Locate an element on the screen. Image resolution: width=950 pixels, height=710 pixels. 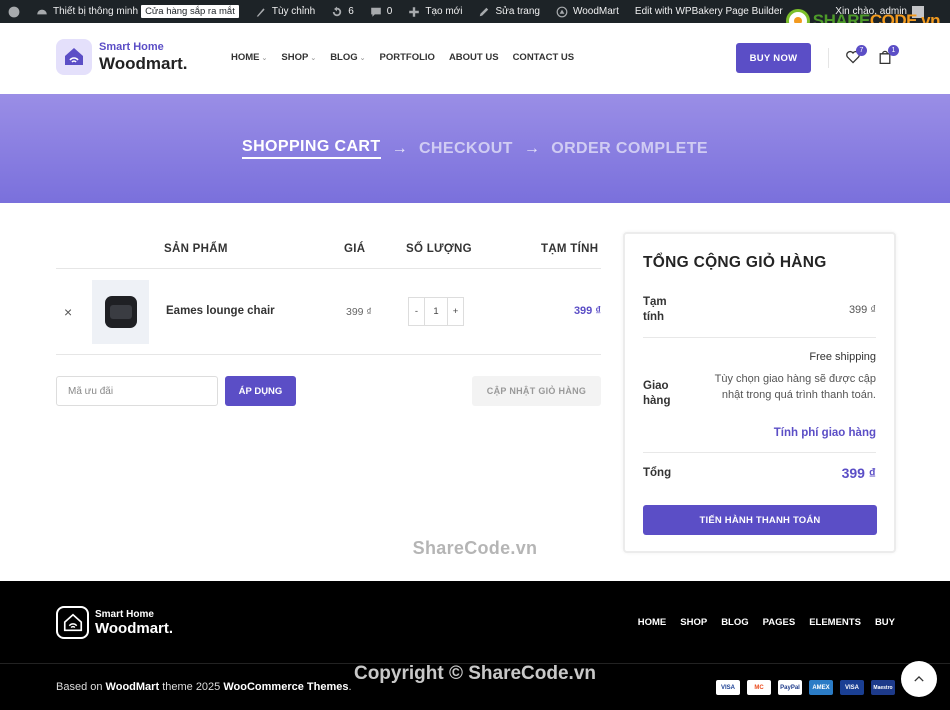
calculate-shipping-link: Tính phí giao hàng is located at coordinates (825, 433).